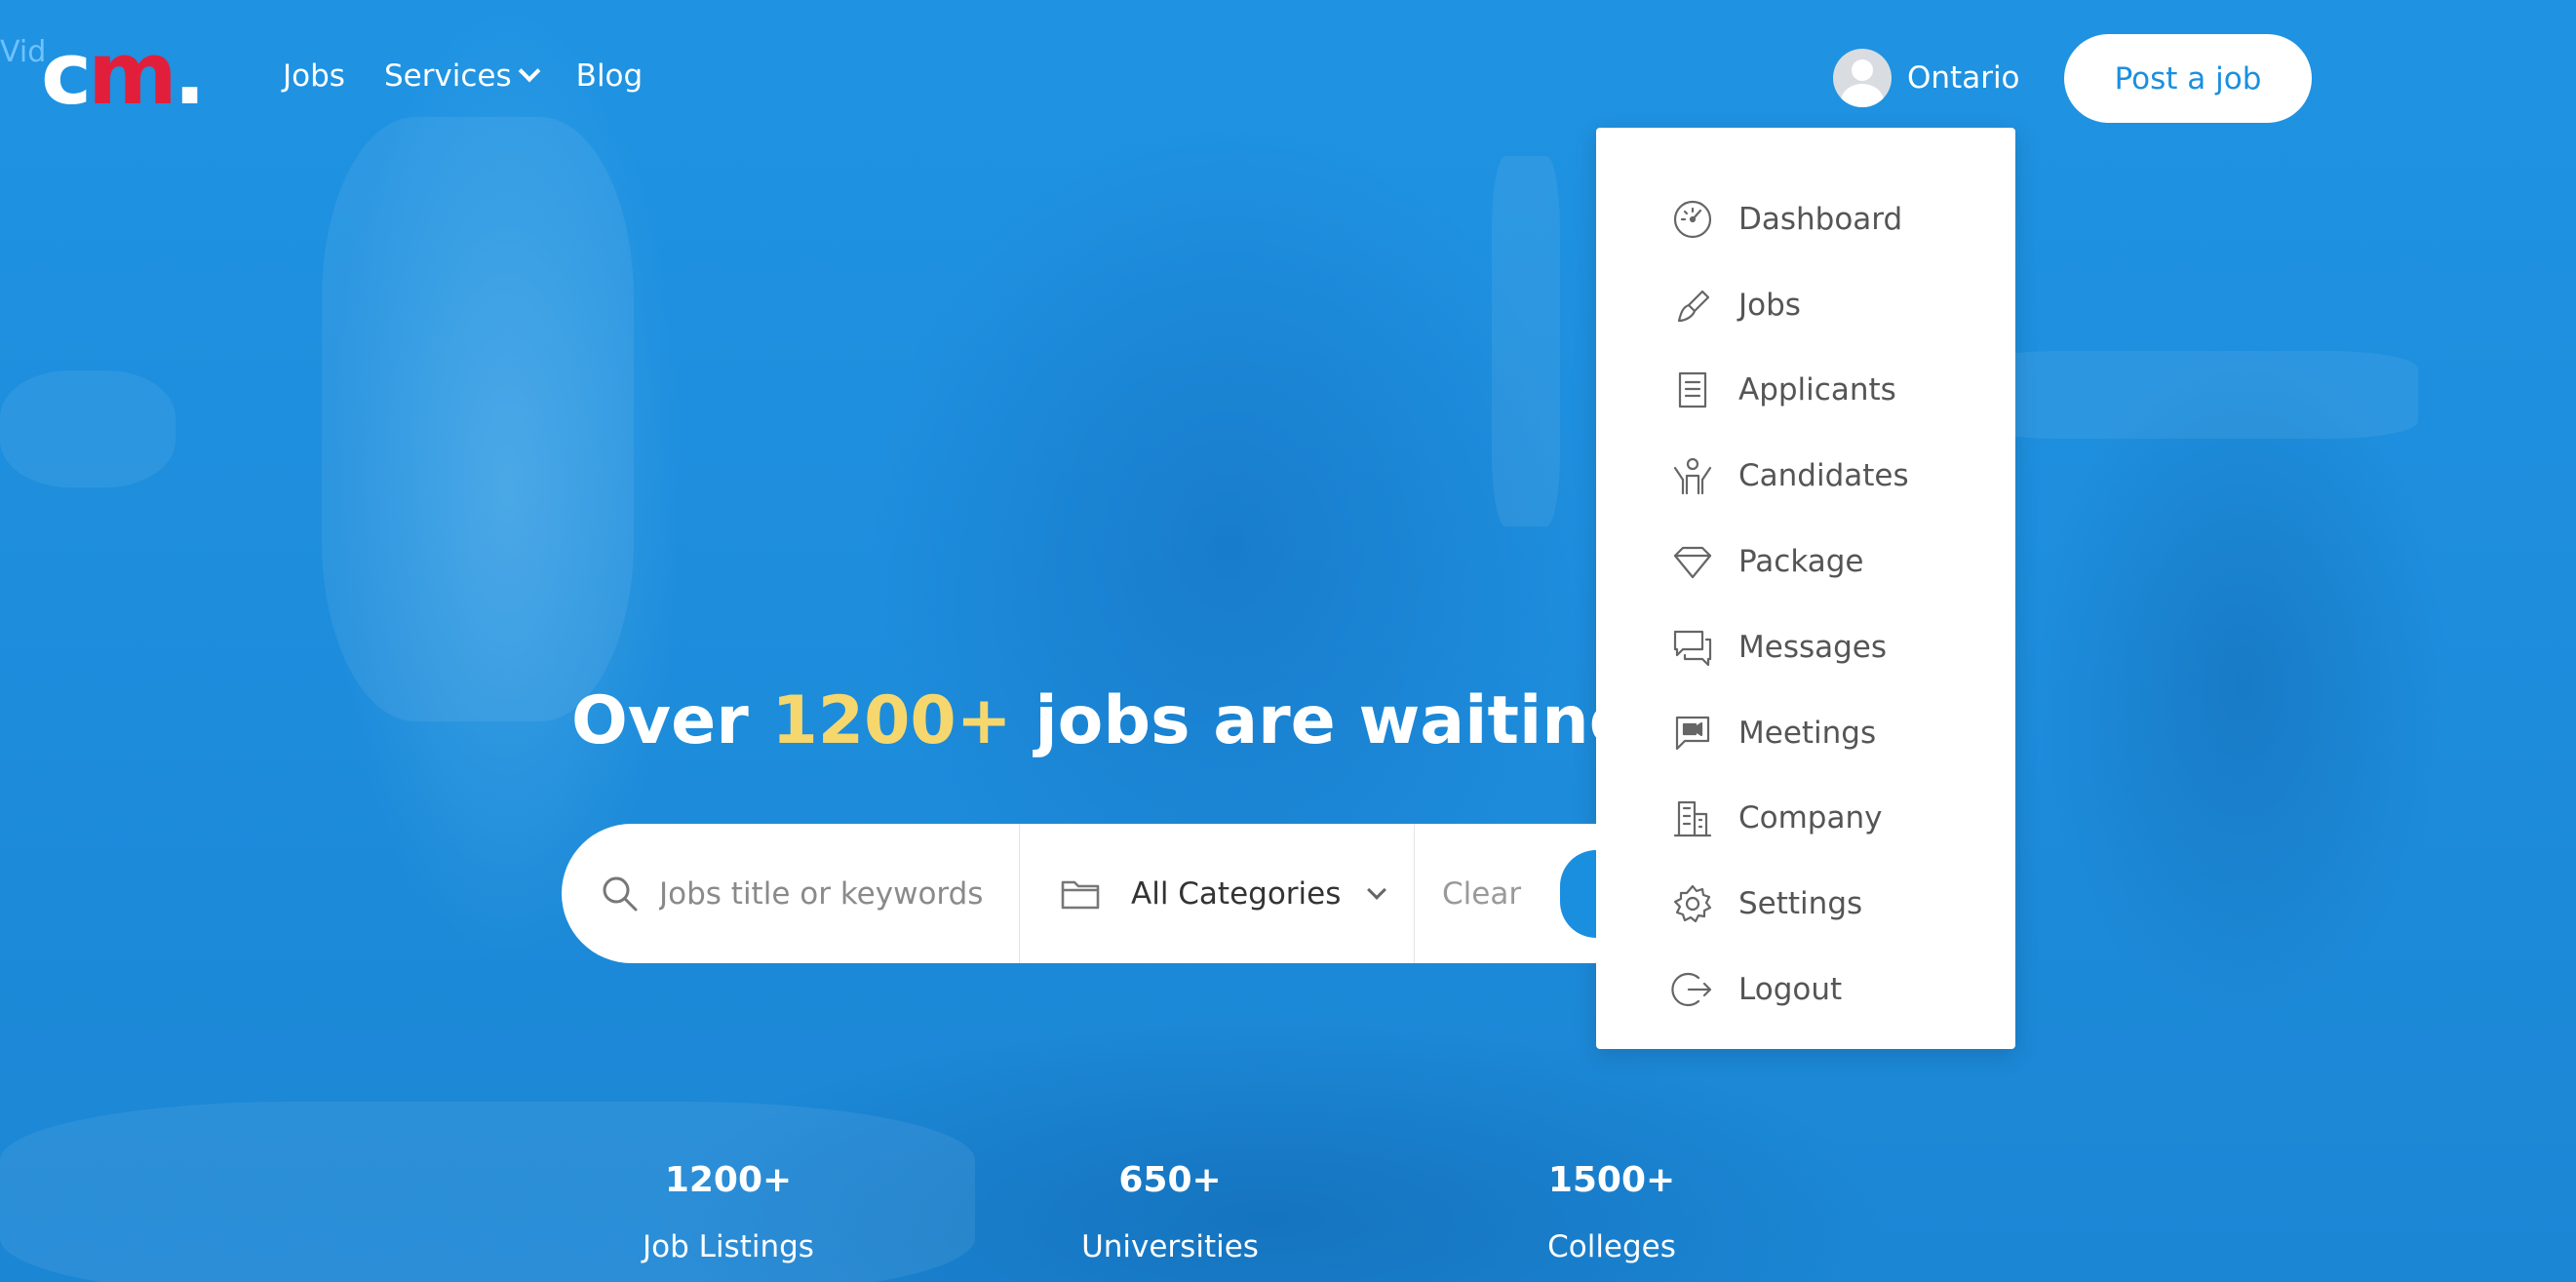 This screenshot has height=1282, width=2576. Describe the element at coordinates (1862, 78) in the screenshot. I see `avatar` at that location.